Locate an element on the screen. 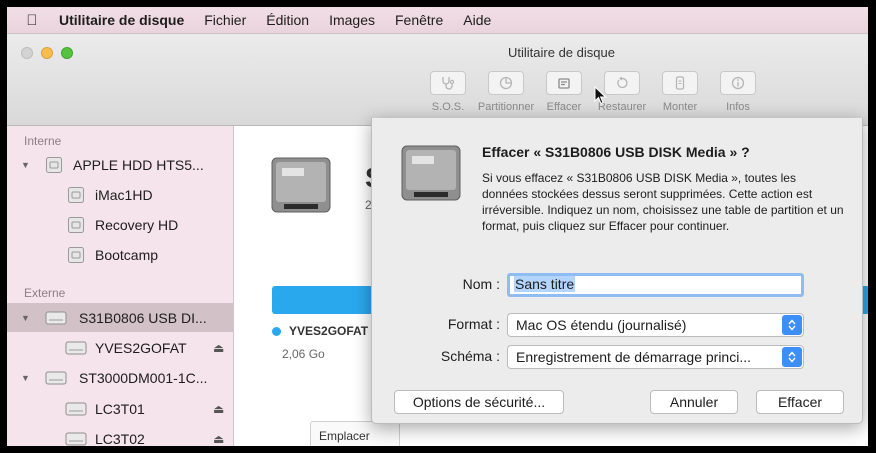  toolbar-sos: S.O.S. is located at coordinates (448, 92).